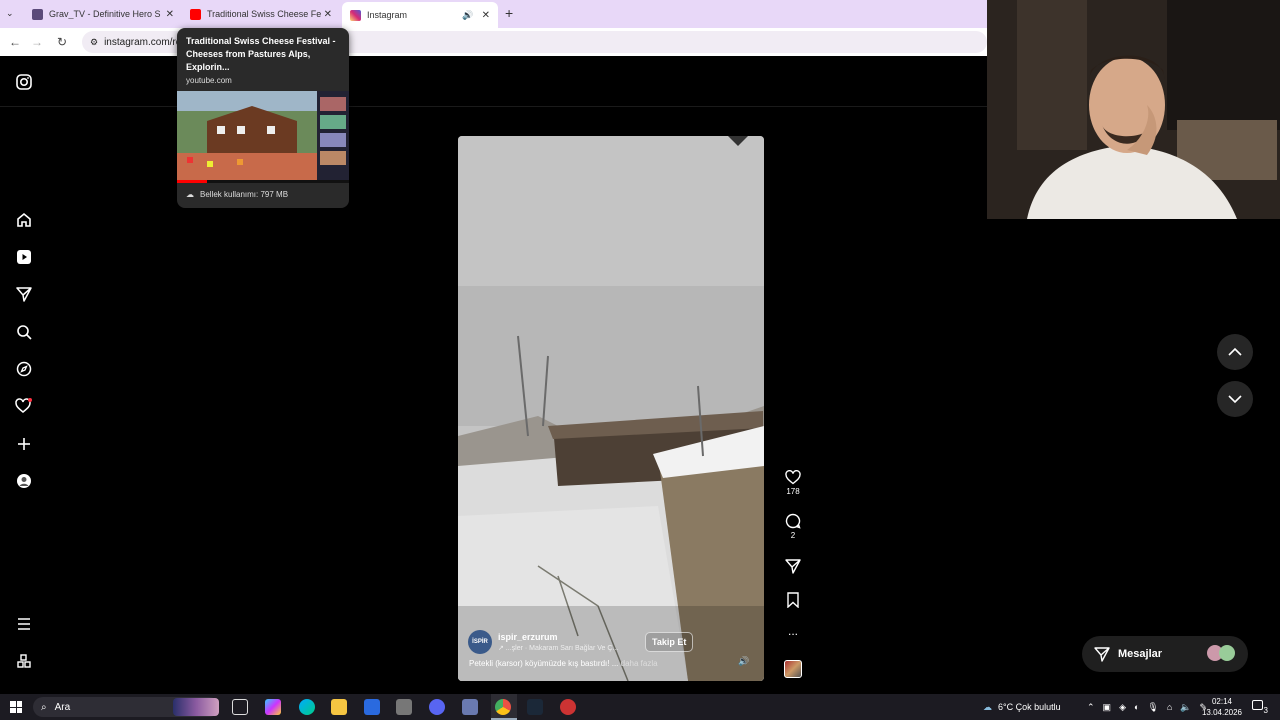 This screenshot has width=1280, height=720. Describe the element at coordinates (535, 707) in the screenshot. I see `steam-icon` at that location.